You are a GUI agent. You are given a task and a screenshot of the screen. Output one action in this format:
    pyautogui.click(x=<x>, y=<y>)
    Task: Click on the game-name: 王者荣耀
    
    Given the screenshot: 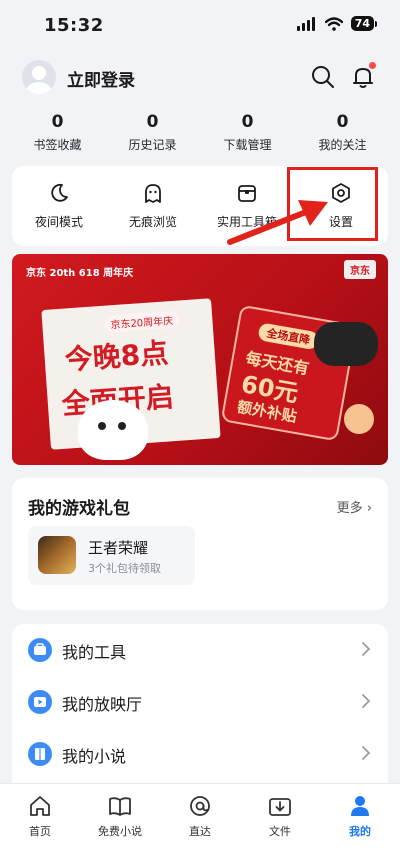 What is the action you would take?
    pyautogui.click(x=118, y=548)
    